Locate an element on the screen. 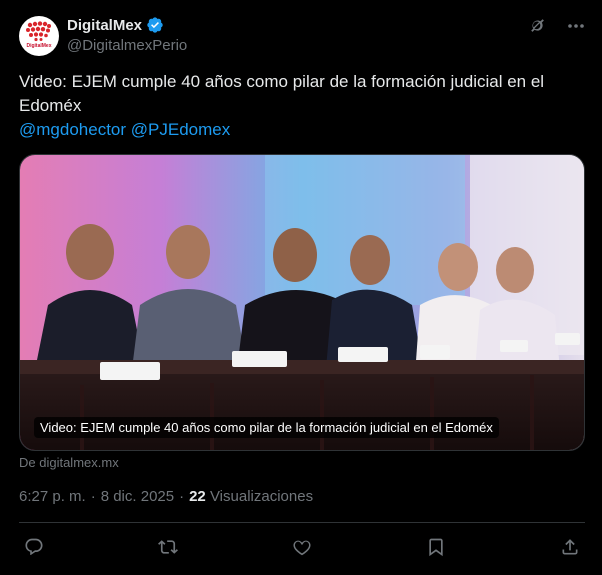  mention-link: @mgdohector is located at coordinates (72, 129).